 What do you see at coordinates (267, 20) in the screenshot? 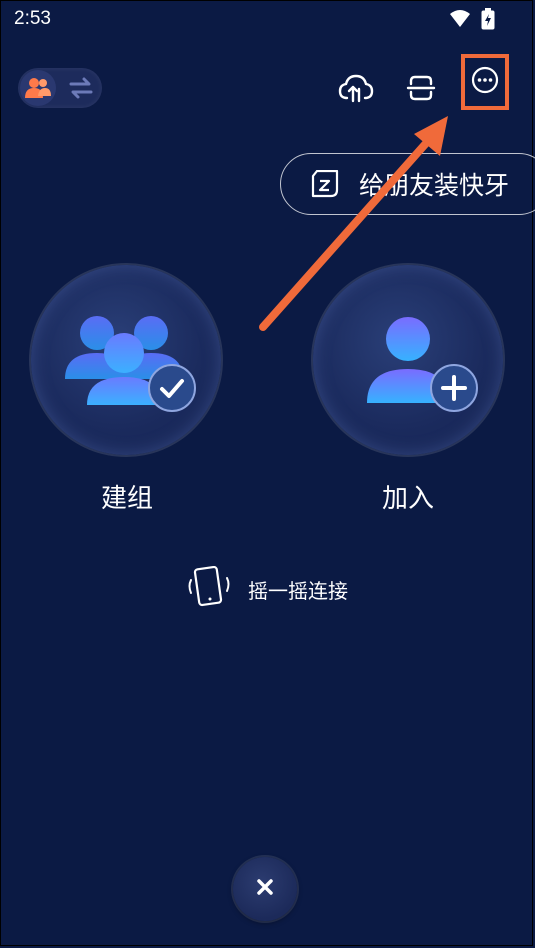
I see `status-bar: 2:53` at bounding box center [267, 20].